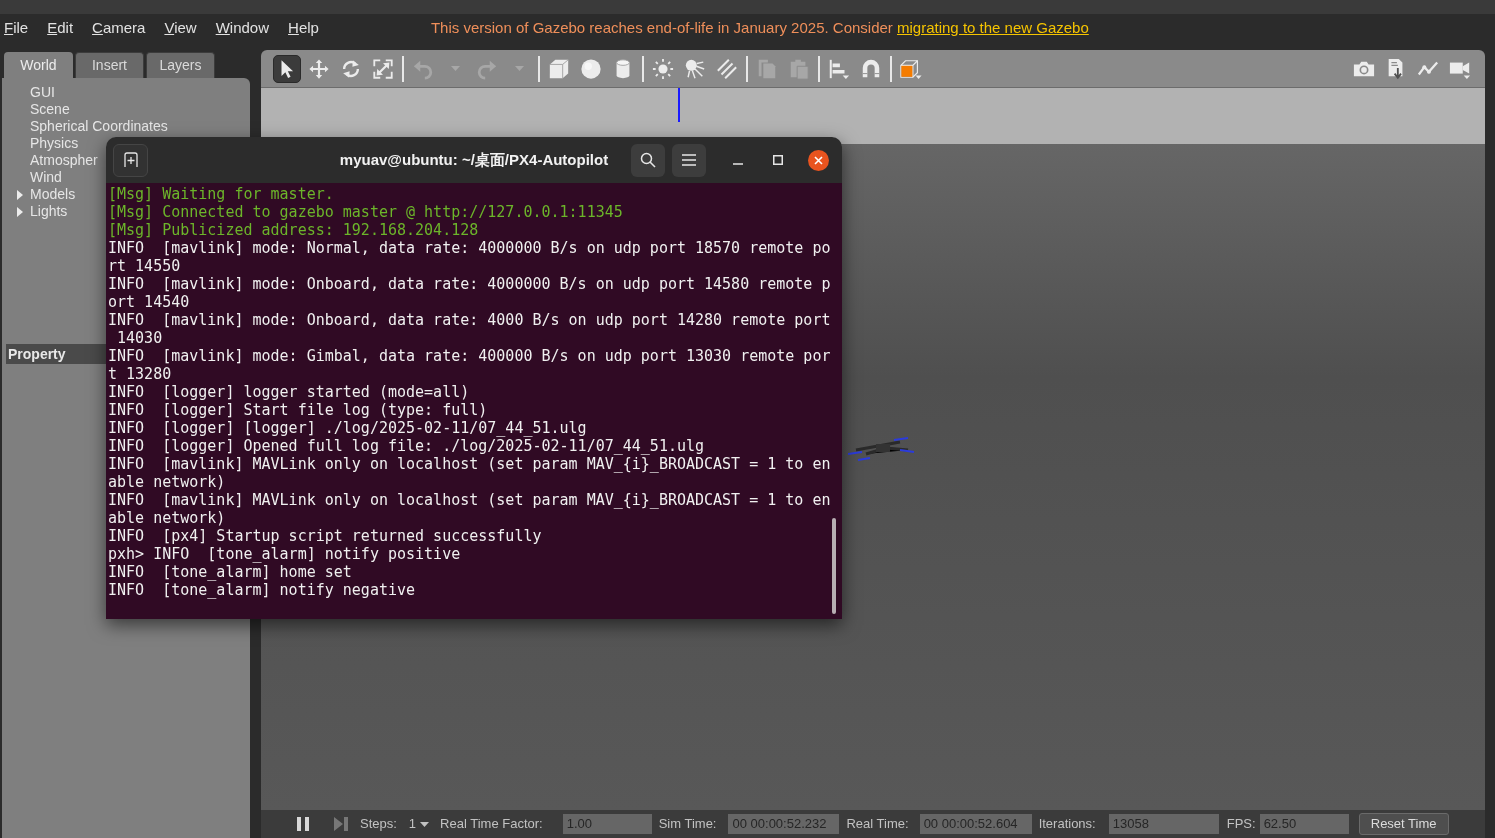  Describe the element at coordinates (341, 824) in the screenshot. I see `step-forward-icon` at that location.